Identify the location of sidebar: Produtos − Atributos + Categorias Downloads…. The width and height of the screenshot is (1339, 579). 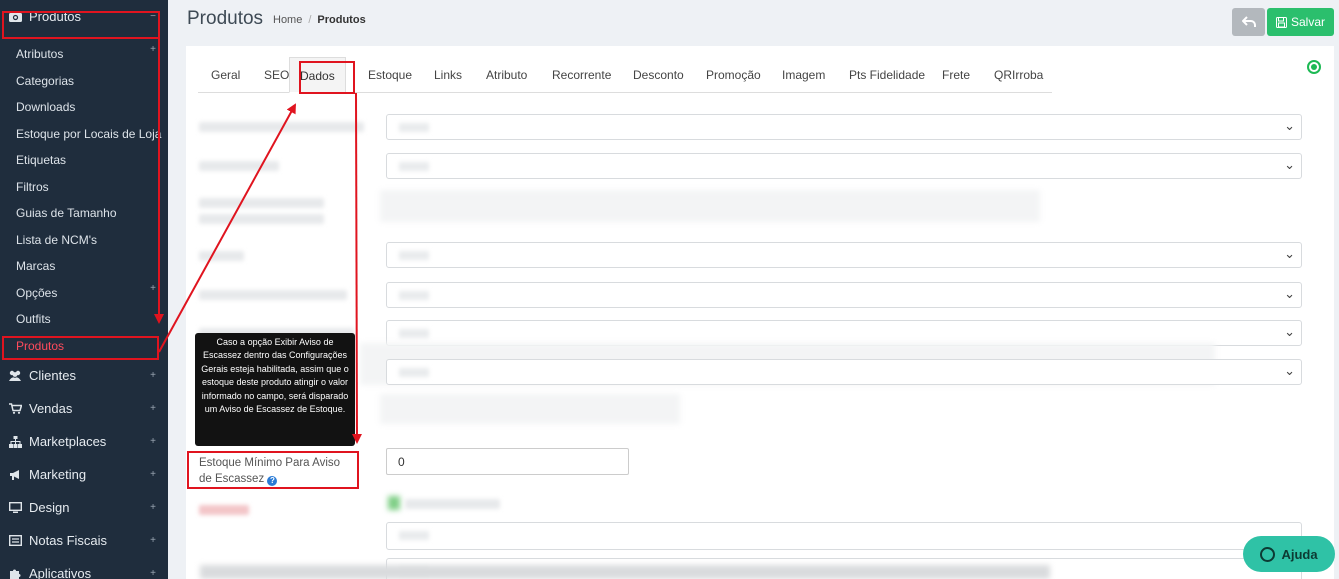
(84, 289).